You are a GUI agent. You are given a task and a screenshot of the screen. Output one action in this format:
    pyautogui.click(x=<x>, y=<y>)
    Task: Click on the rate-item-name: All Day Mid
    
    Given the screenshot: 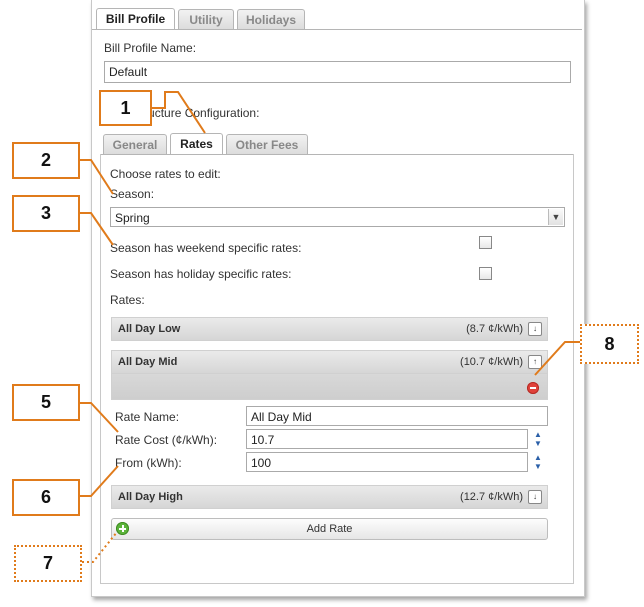 What is the action you would take?
    pyautogui.click(x=148, y=362)
    